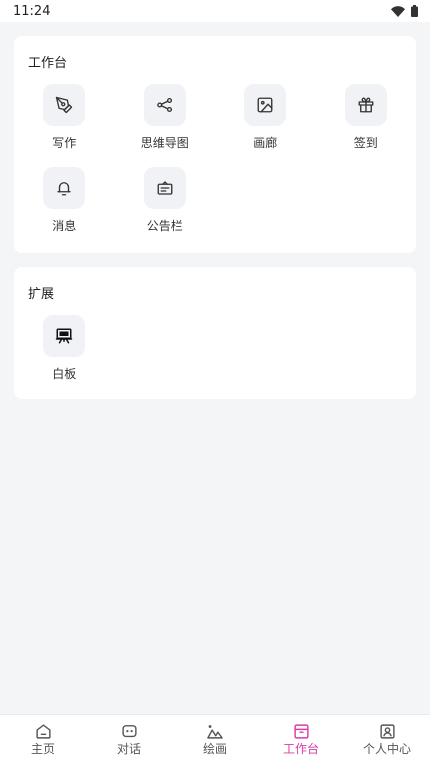 The width and height of the screenshot is (430, 764). I want to click on image-icon, so click(265, 105).